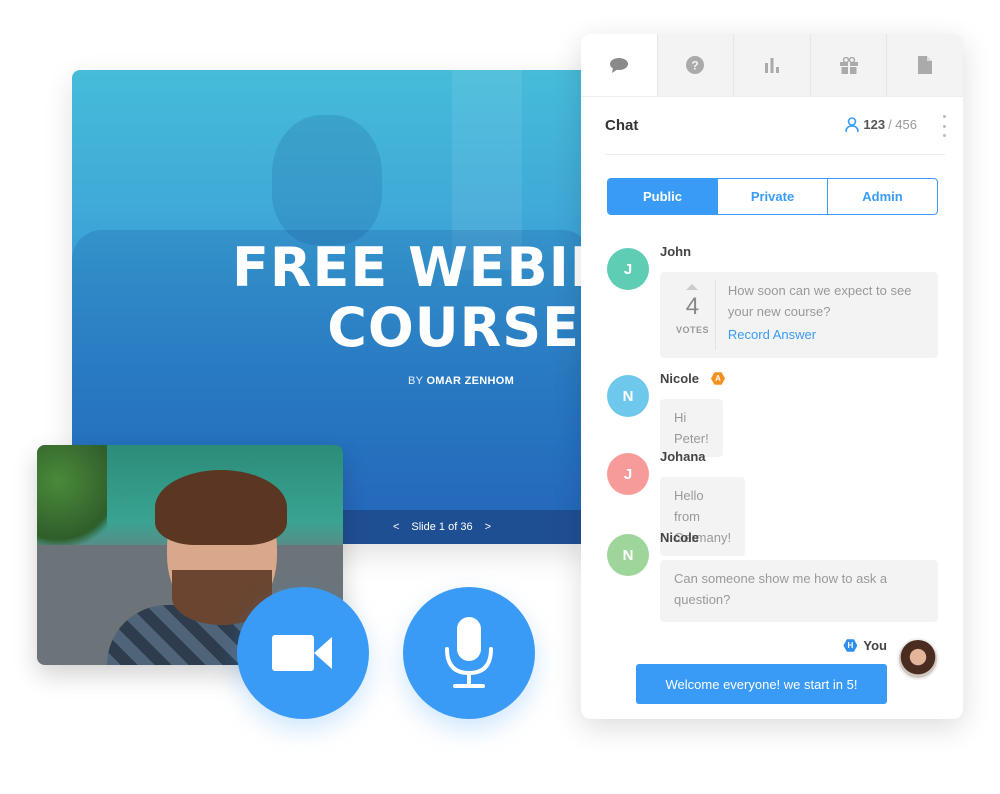 Image resolution: width=1000 pixels, height=794 pixels. I want to click on attendees-current: 123, so click(874, 124).